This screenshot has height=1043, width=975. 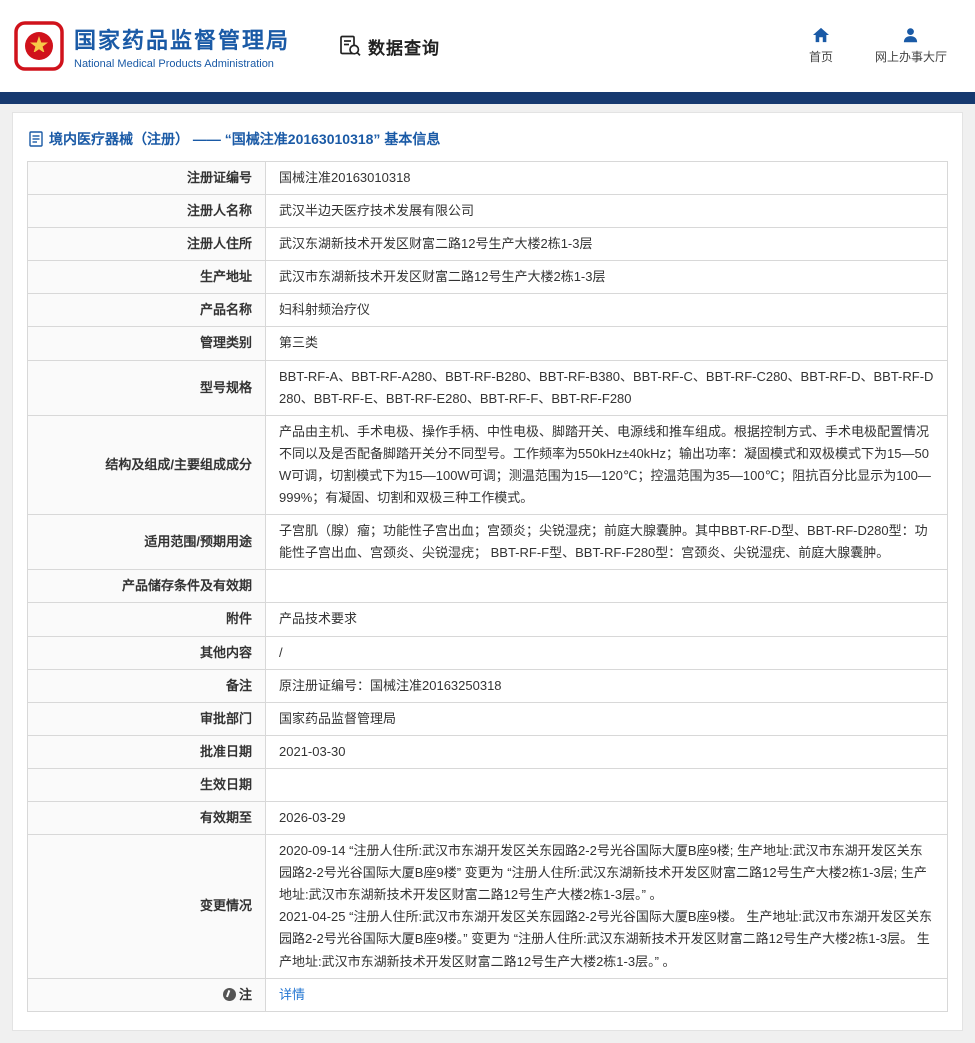 What do you see at coordinates (911, 35) in the screenshot?
I see `user-icon` at bounding box center [911, 35].